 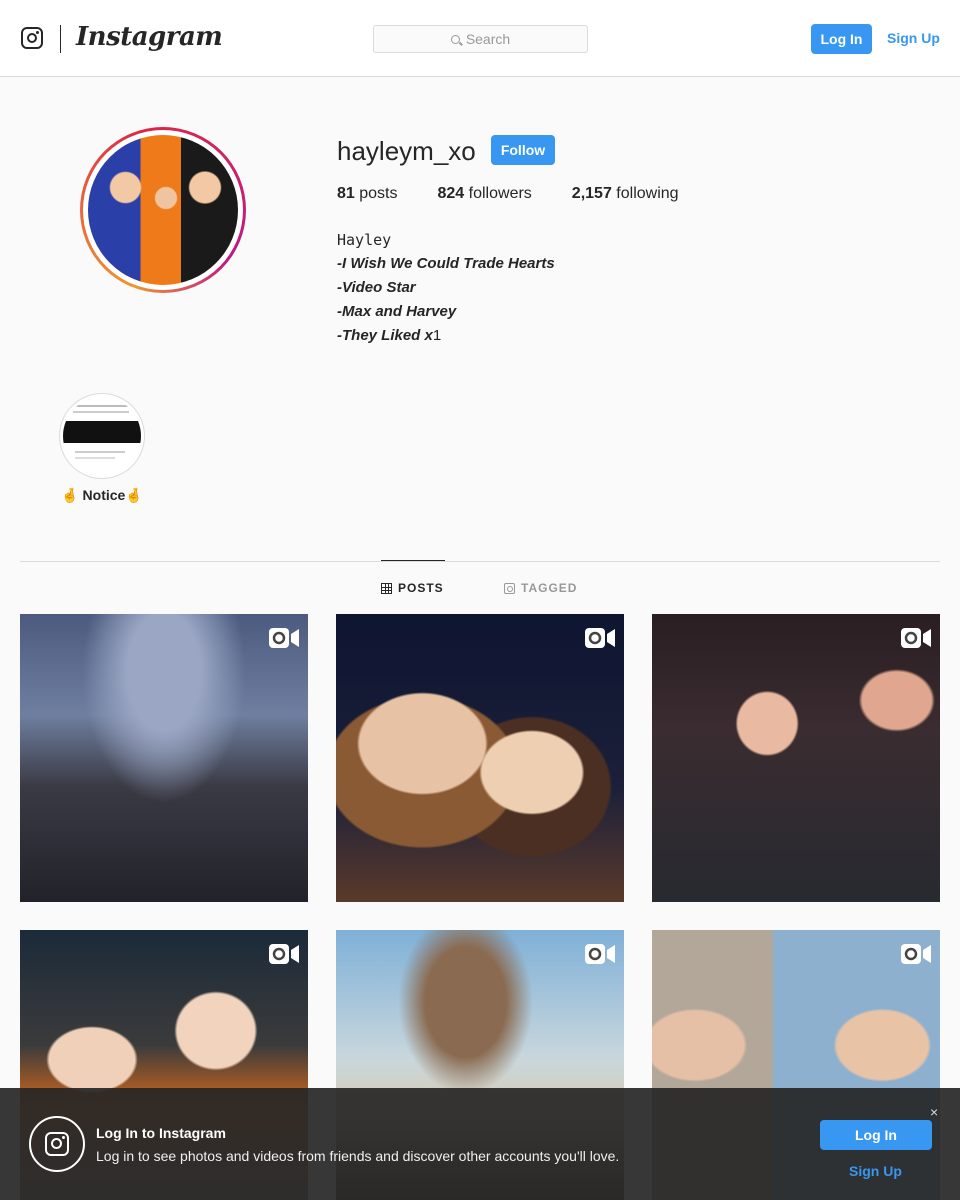 I want to click on close-icon: ×, so click(x=934, y=1112).